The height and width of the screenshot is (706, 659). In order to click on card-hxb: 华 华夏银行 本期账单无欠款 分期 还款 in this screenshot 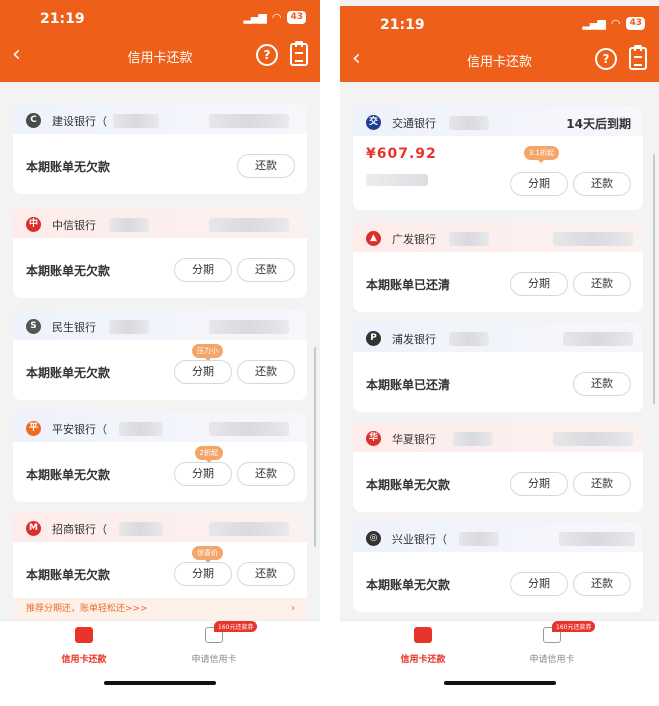, I will do `click(498, 467)`.